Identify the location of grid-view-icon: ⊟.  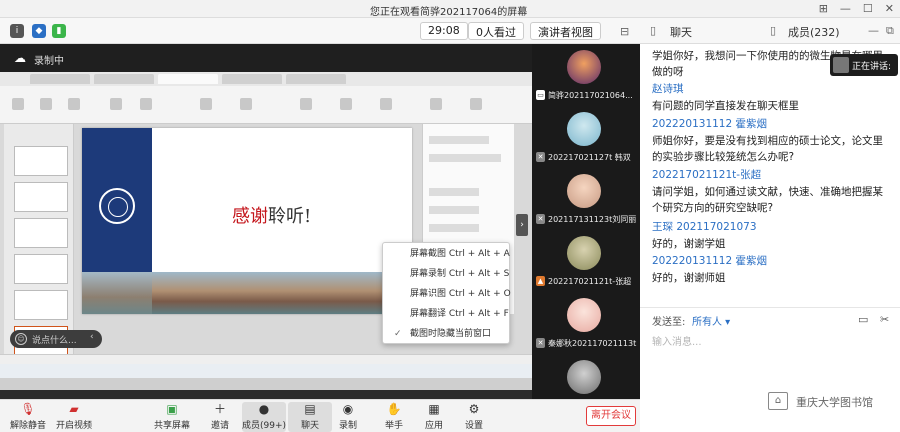
(624, 31).